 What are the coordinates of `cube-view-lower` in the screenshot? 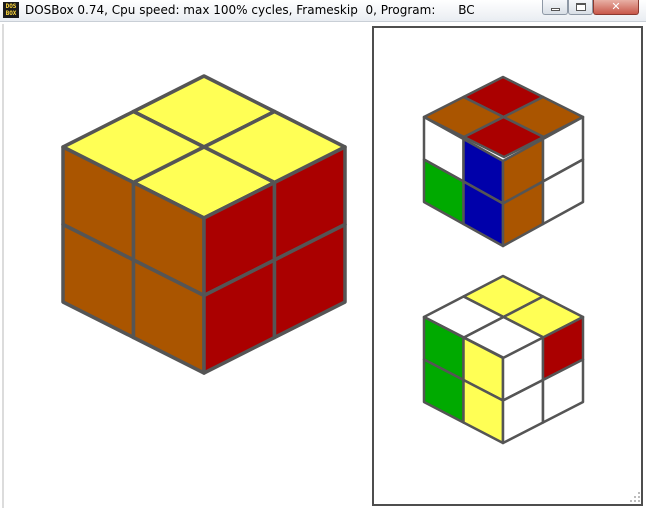 It's located at (503, 359).